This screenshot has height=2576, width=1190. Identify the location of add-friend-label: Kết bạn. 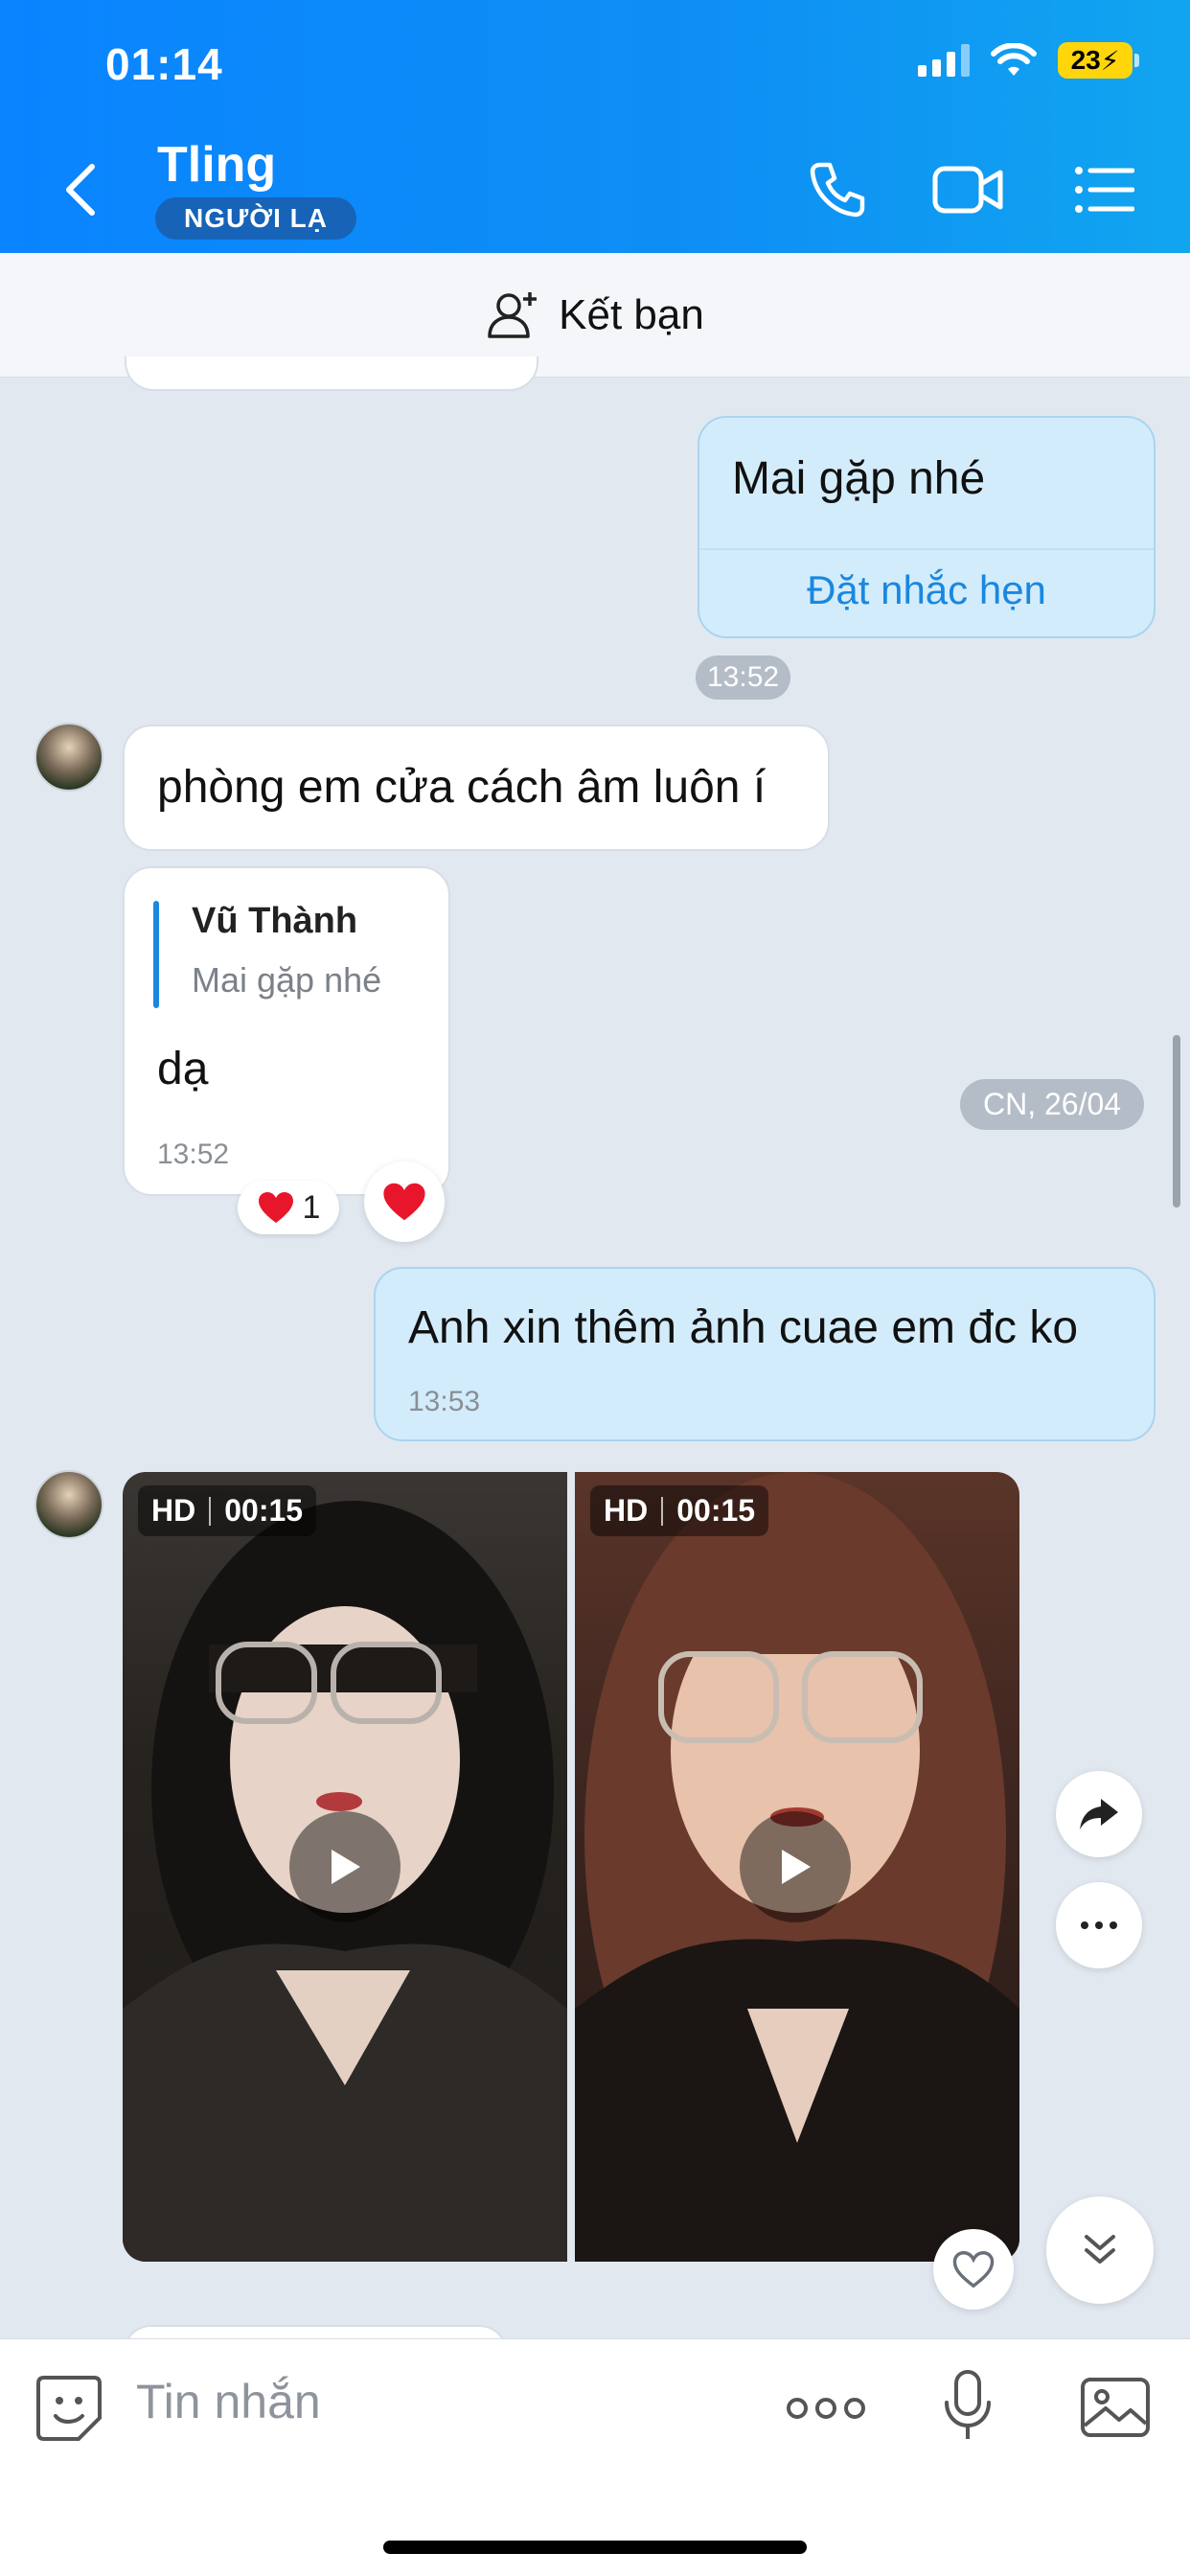
(632, 314).